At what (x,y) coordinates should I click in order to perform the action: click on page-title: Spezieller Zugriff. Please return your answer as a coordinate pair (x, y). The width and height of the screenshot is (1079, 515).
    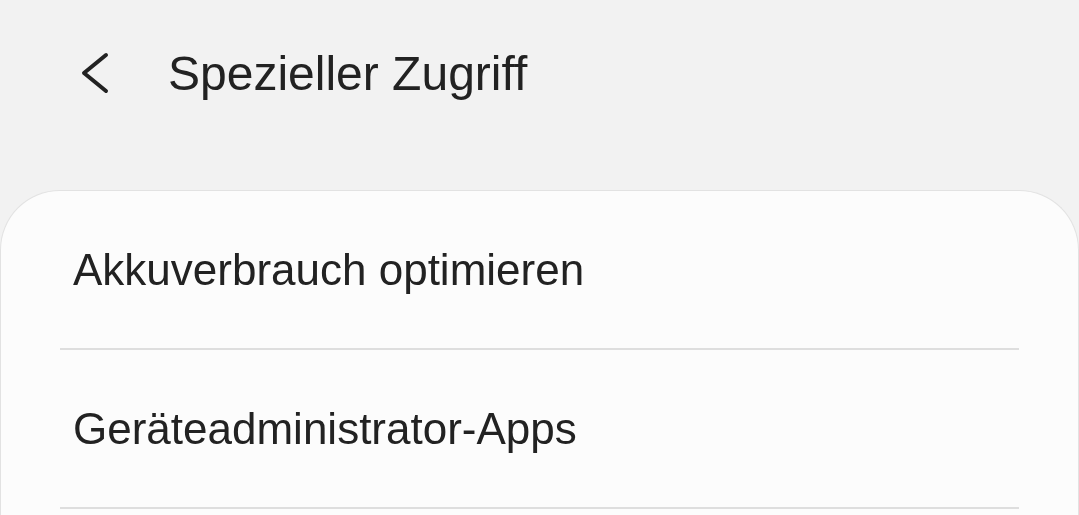
    Looking at the image, I should click on (348, 73).